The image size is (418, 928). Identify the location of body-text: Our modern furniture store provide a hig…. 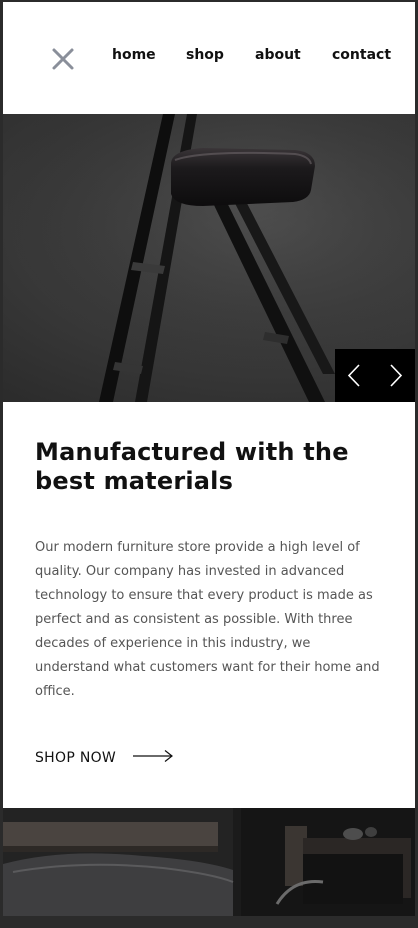
(207, 619).